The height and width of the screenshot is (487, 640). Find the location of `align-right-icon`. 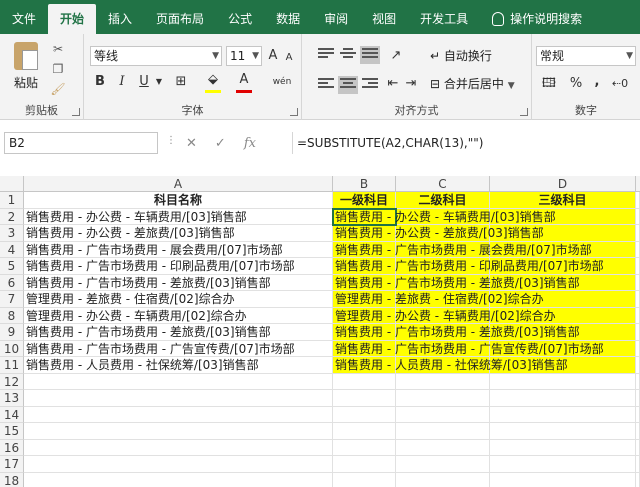

align-right-icon is located at coordinates (370, 85).